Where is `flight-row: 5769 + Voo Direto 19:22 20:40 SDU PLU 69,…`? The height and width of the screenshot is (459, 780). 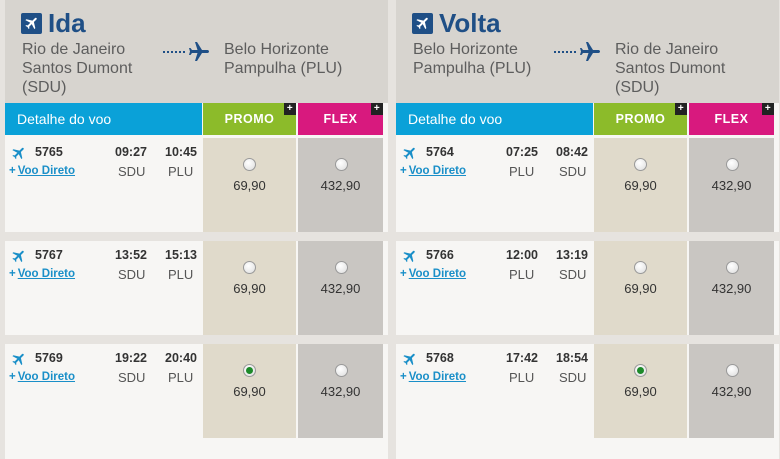 flight-row: 5769 + Voo Direto 19:22 20:40 SDU PLU 69,… is located at coordinates (196, 391).